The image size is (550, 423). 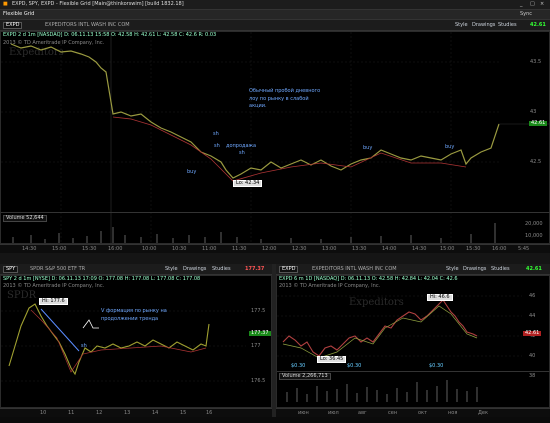 What do you see at coordinates (333, 413) in the screenshot?
I see `right-time-tick: июл` at bounding box center [333, 413].